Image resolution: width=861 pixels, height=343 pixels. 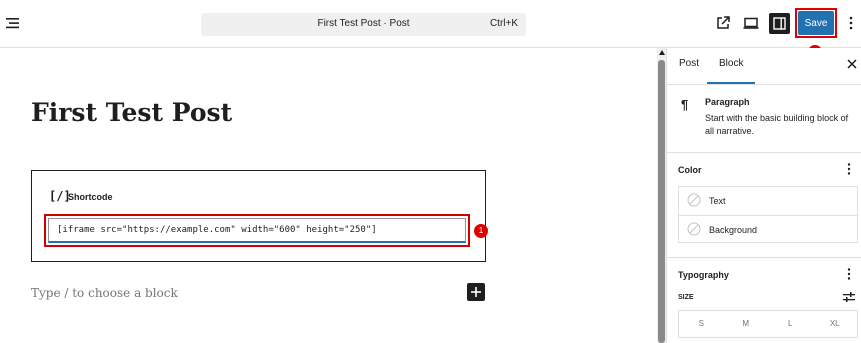 I want to click on sidebar-toggle-icon, so click(x=779, y=23).